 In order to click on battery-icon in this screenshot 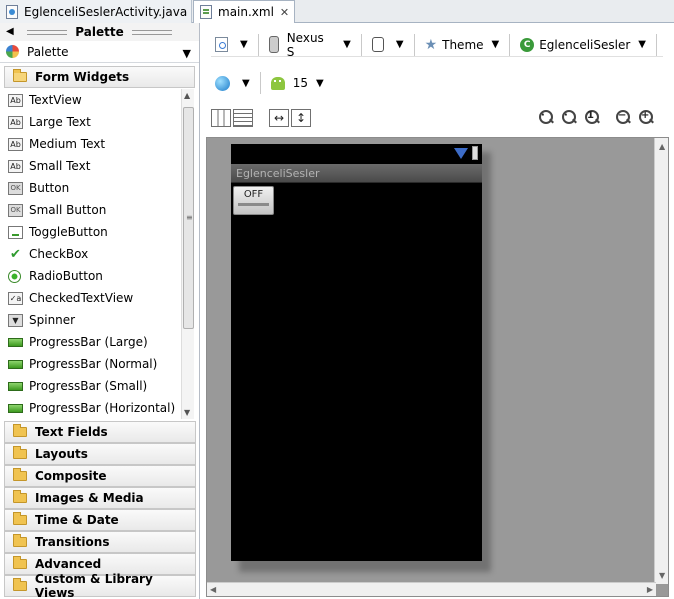, I will do `click(475, 153)`.